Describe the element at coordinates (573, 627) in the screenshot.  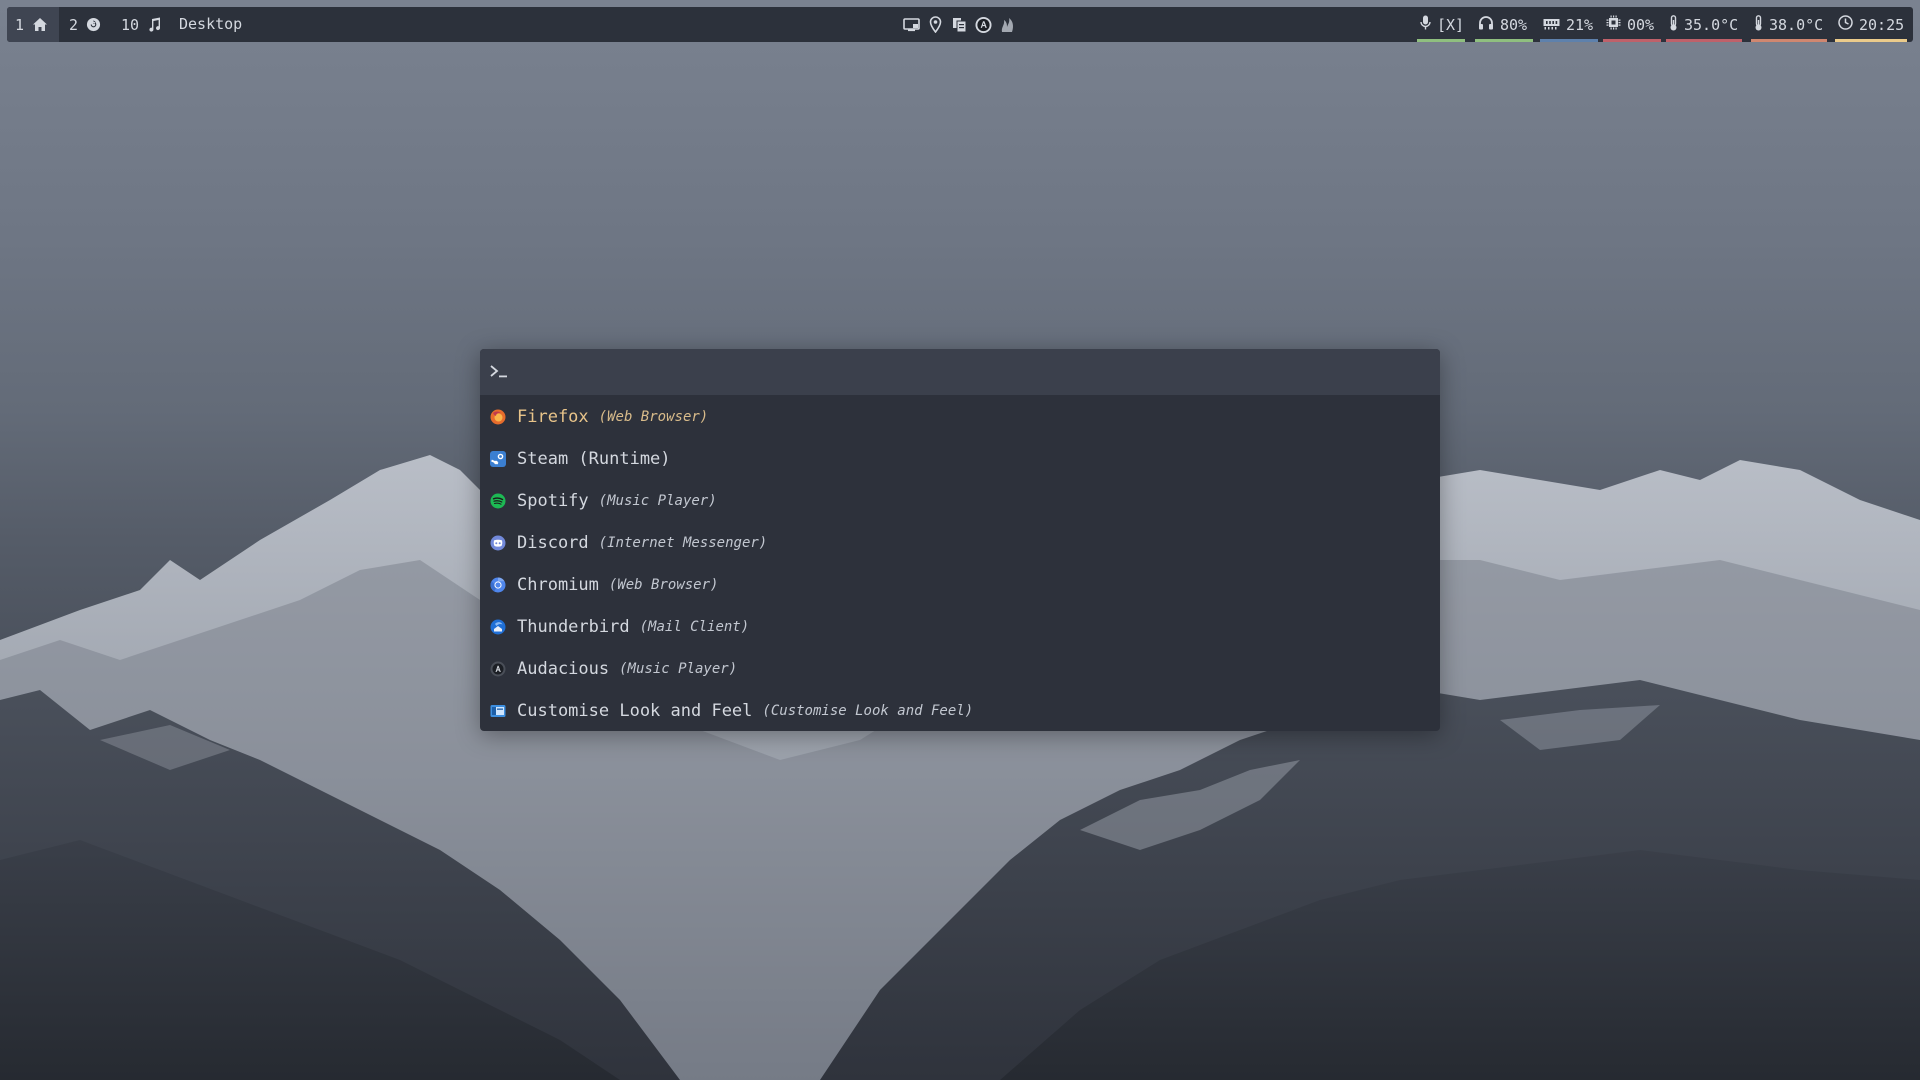
I see `launcher-item-name: Thunderbird` at that location.